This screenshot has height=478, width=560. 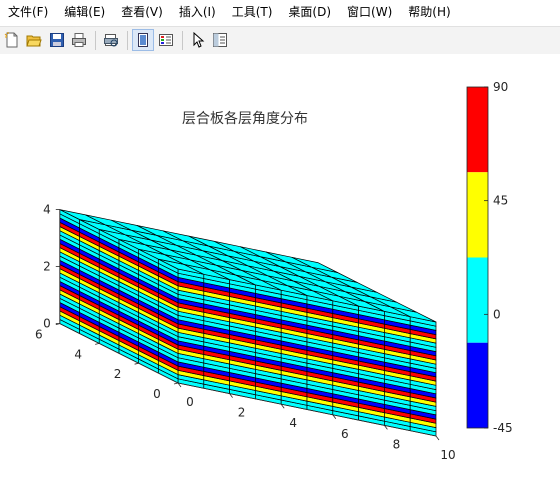 What do you see at coordinates (190, 402) in the screenshot?
I see `x-tick-label: 0` at bounding box center [190, 402].